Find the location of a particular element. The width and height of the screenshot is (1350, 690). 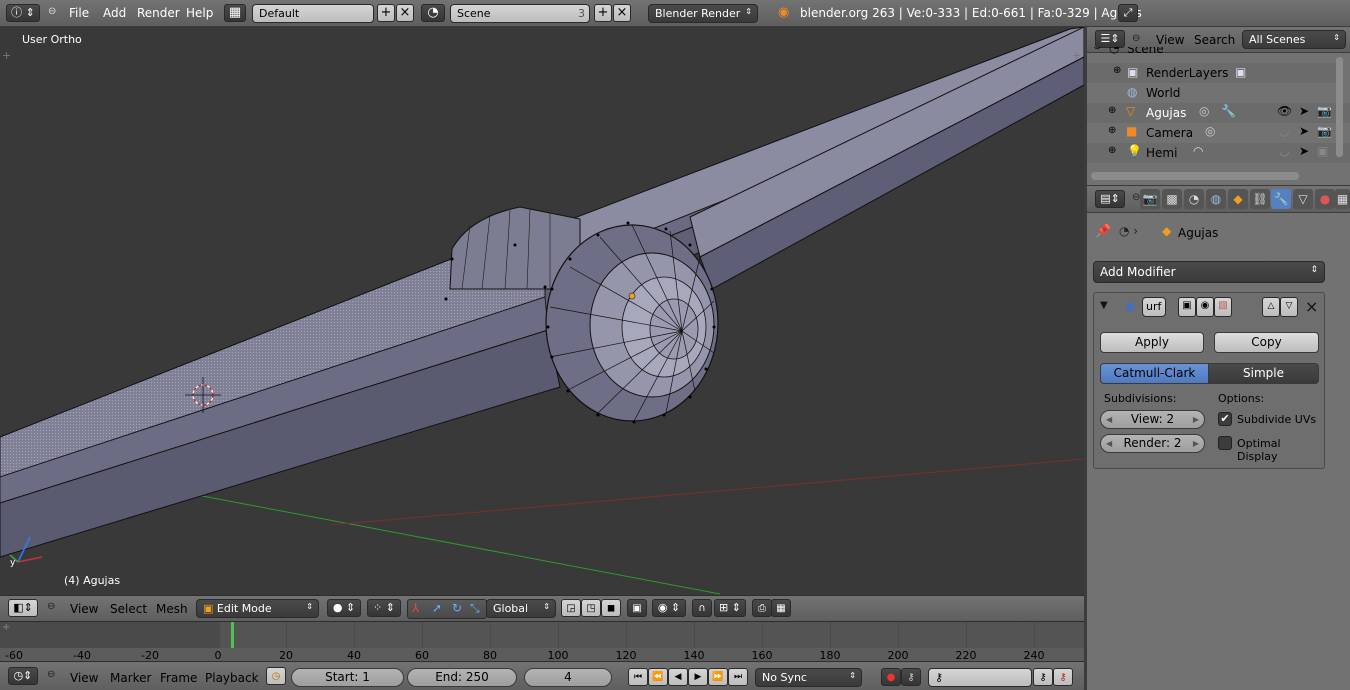

outliner-row-scene: ⊖ ◔ Scene is located at coordinates (1212, 53).